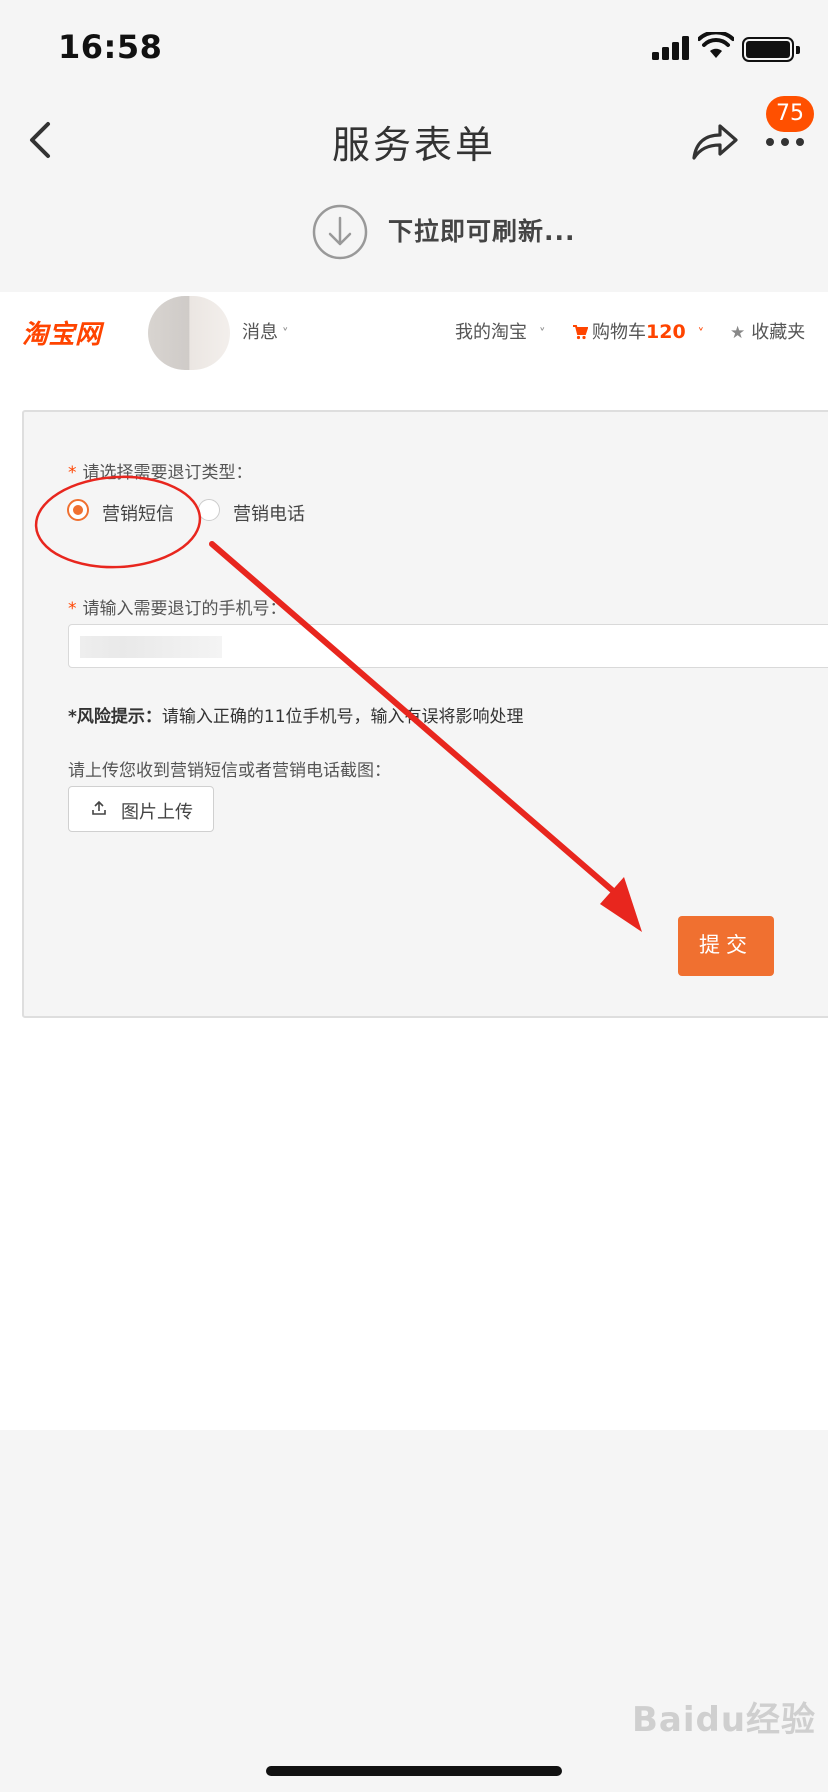  Describe the element at coordinates (78, 510) in the screenshot. I see `radio-marketing-sms` at that location.